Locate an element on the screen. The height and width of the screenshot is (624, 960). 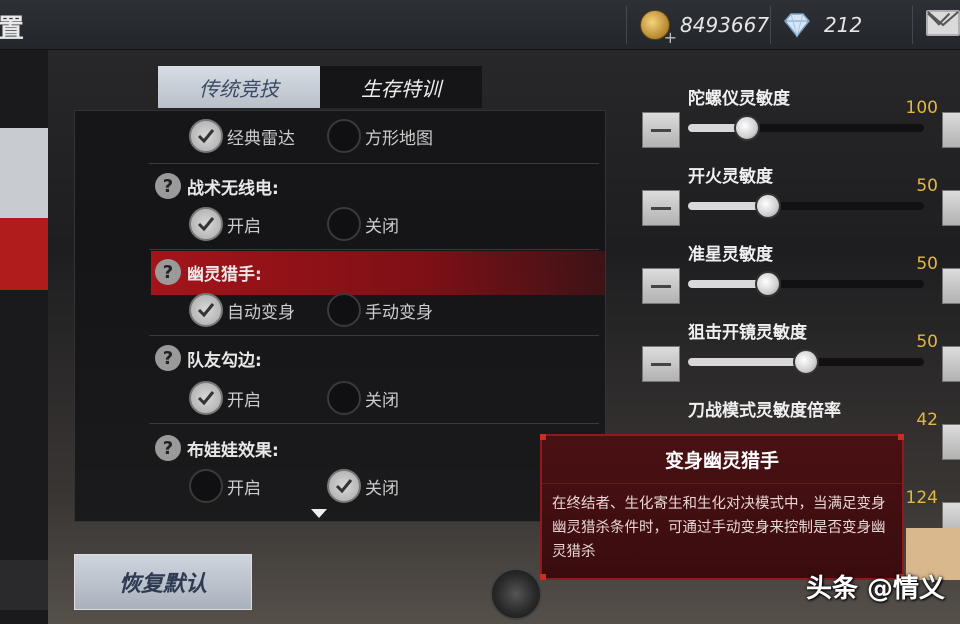
option-label: 方形地图 is located at coordinates (399, 138).